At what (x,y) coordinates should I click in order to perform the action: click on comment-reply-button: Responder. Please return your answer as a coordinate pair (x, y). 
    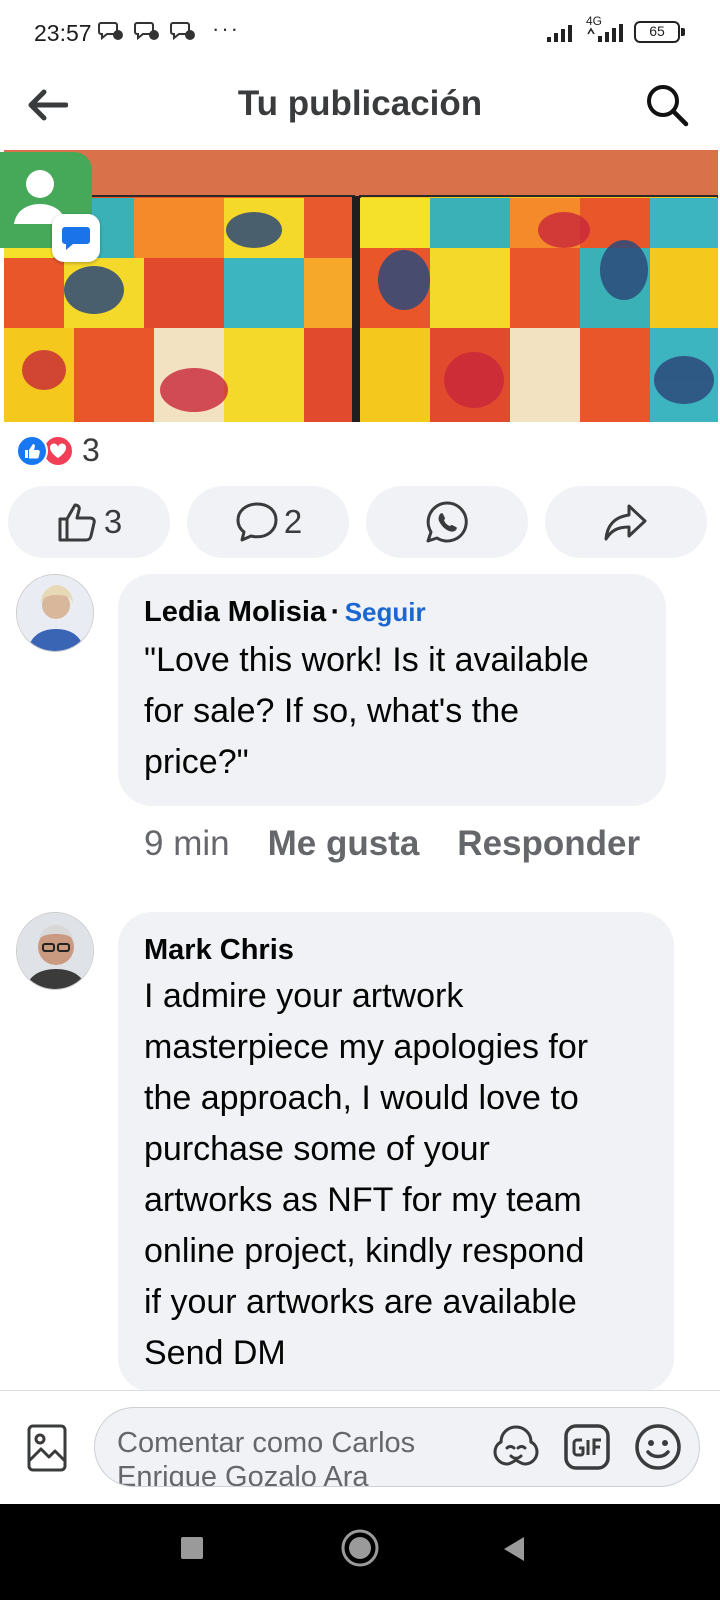
    Looking at the image, I should click on (548, 844).